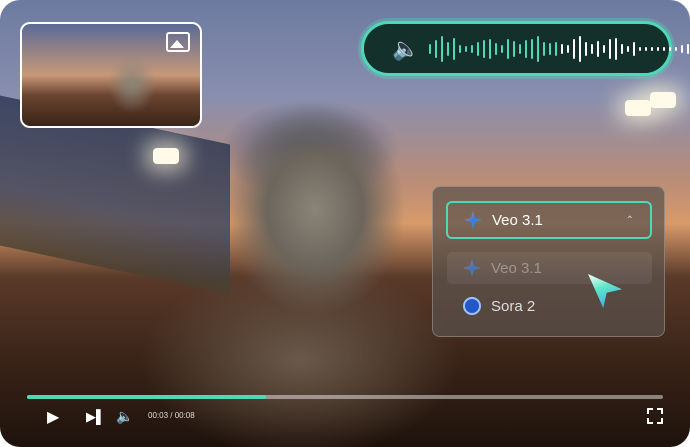  Describe the element at coordinates (406, 48) in the screenshot. I see `speaker-icon: 🔈` at that location.